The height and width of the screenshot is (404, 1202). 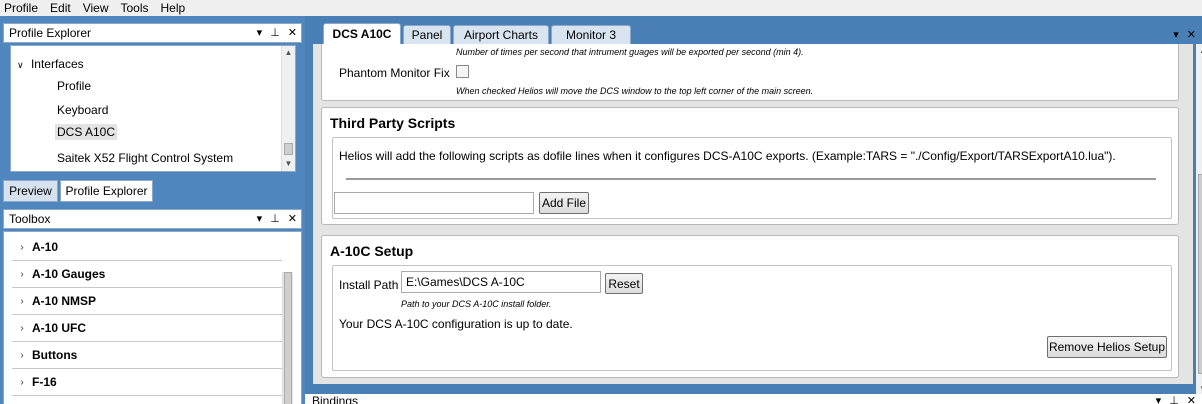 I want to click on tab-profile-explorer: Profile Explorer, so click(x=106, y=191).